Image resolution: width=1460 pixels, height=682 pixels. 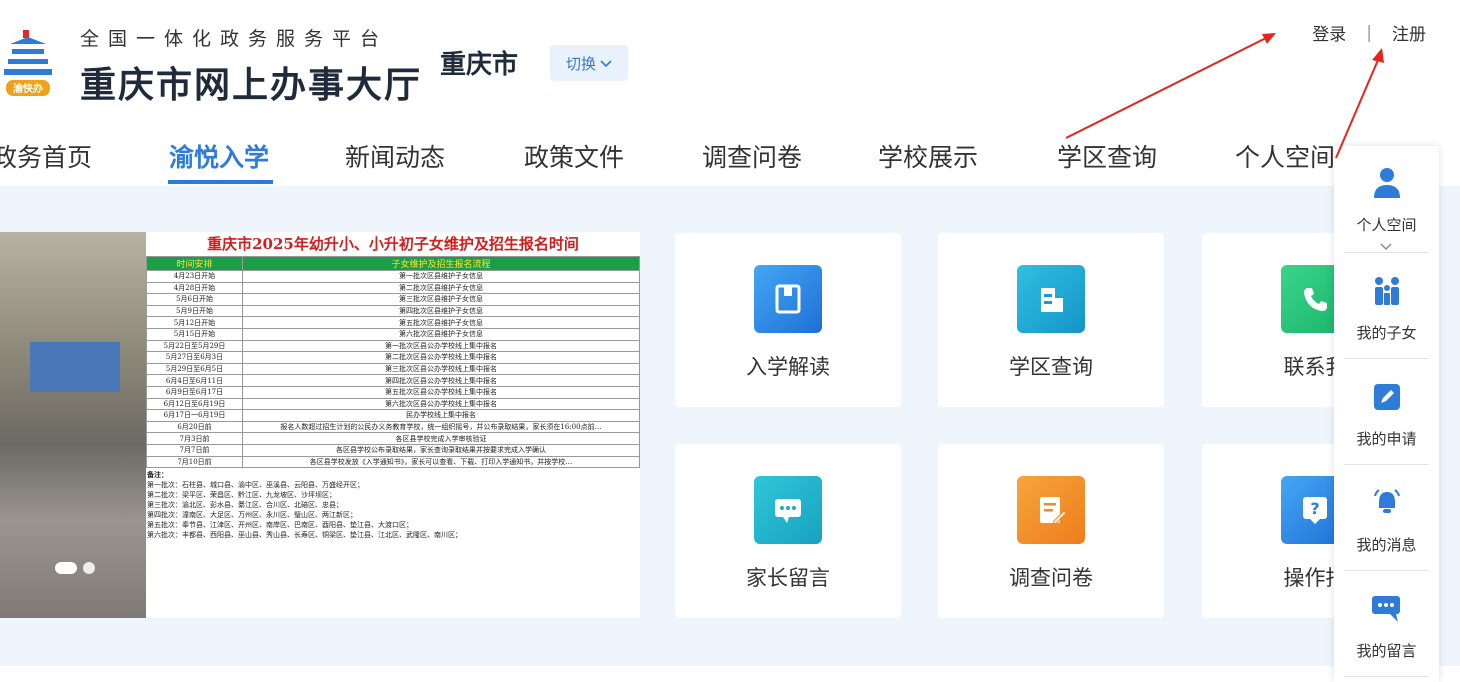 What do you see at coordinates (606, 63) in the screenshot?
I see `chevron-down-icon` at bounding box center [606, 63].